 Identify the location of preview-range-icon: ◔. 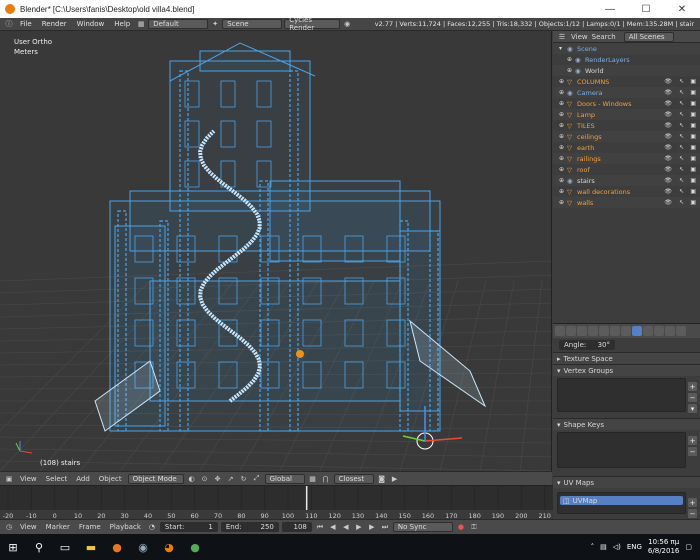
(152, 527).